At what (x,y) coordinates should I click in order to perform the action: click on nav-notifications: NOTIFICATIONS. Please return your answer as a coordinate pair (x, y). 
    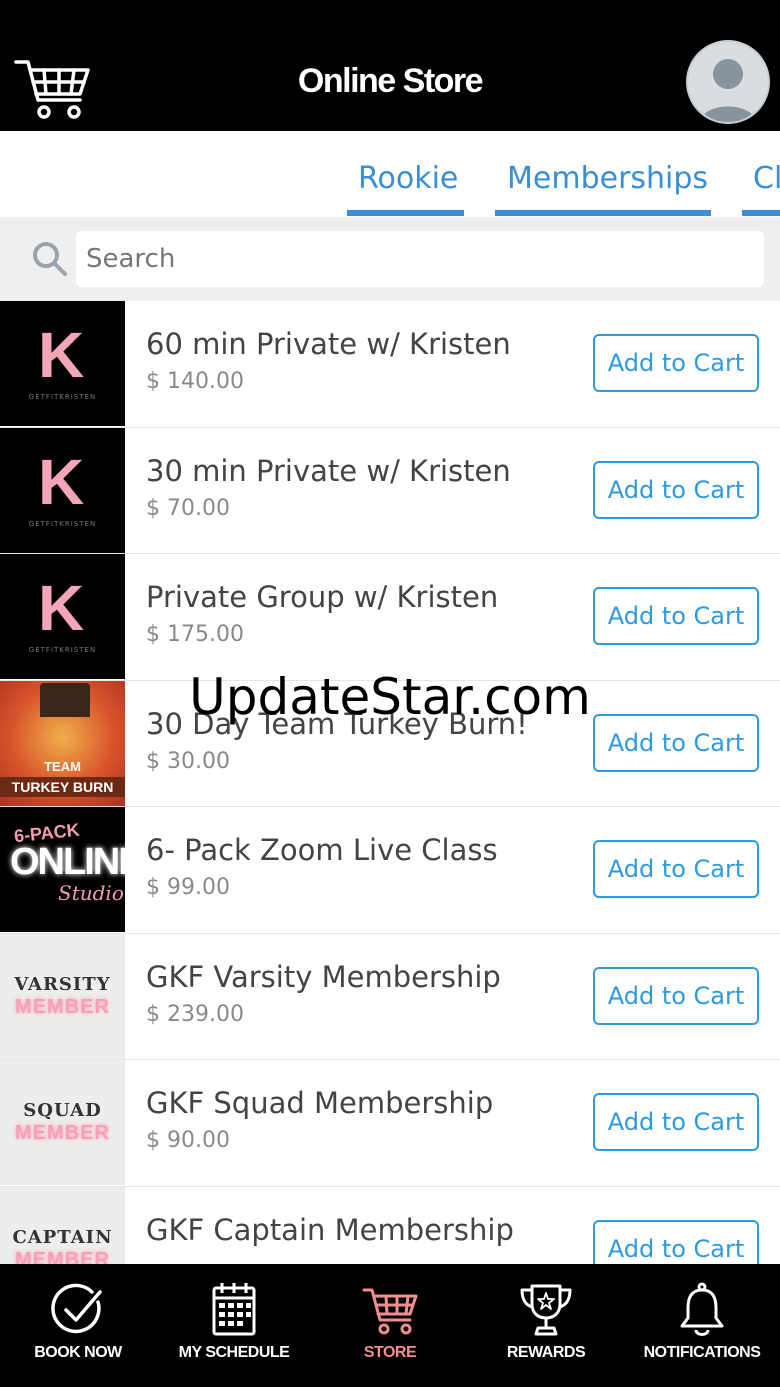
    Looking at the image, I should click on (702, 1325).